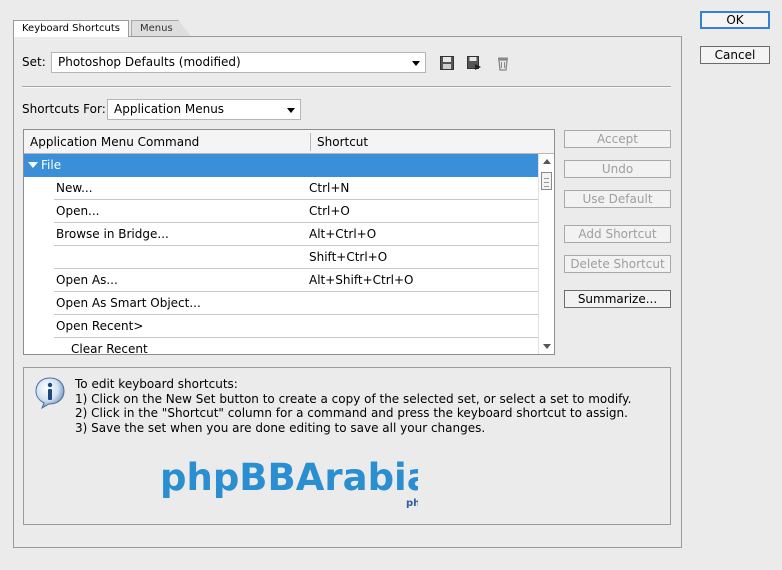 The image size is (782, 570). Describe the element at coordinates (169, 109) in the screenshot. I see `shortcuts-for-value: Application Menus` at that location.